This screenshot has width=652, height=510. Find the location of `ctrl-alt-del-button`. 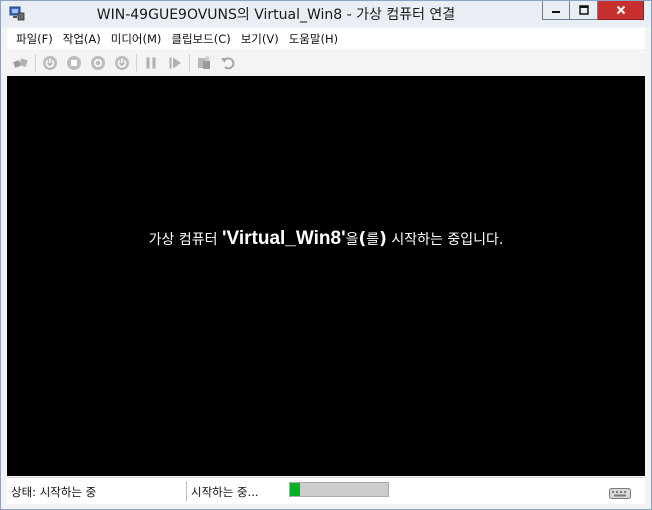

ctrl-alt-del-button is located at coordinates (21, 63).